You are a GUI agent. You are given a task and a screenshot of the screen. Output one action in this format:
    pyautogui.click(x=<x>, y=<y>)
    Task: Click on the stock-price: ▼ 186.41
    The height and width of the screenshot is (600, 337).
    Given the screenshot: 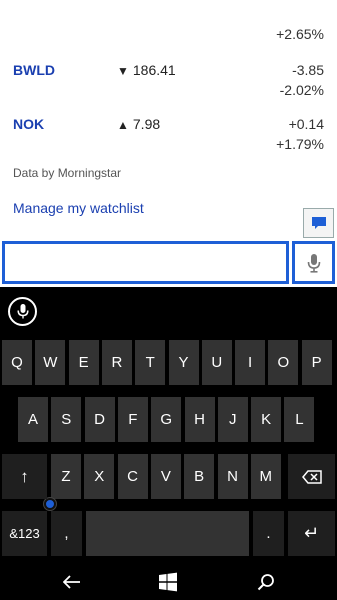 What is the action you would take?
    pyautogui.click(x=146, y=70)
    